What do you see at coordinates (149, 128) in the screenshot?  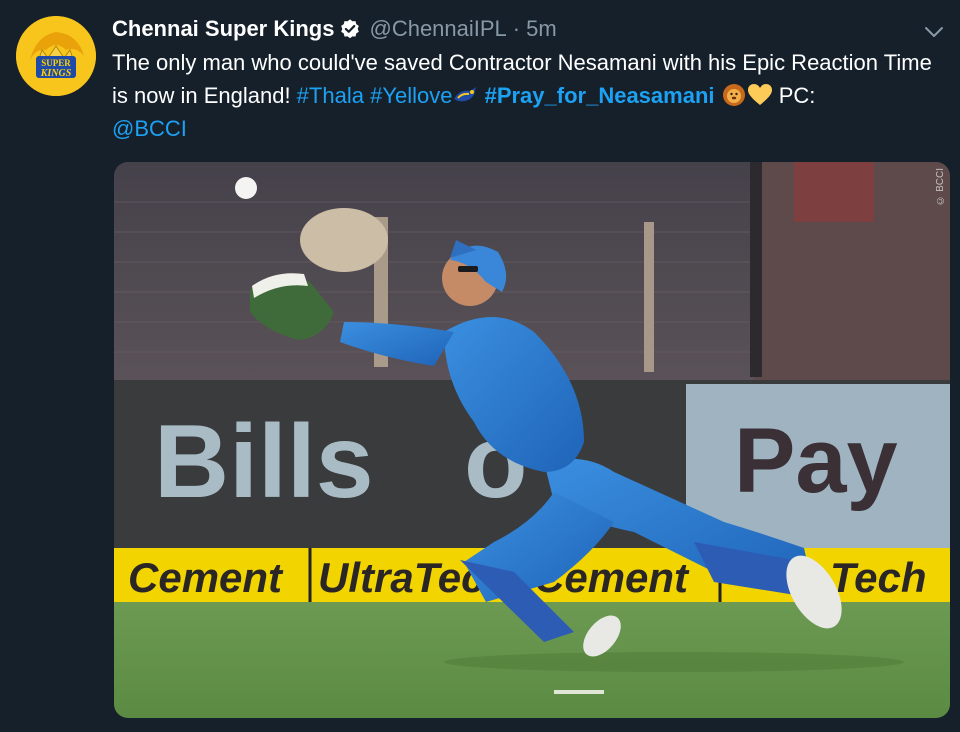 I see `mention-bcci: @BCCI` at bounding box center [149, 128].